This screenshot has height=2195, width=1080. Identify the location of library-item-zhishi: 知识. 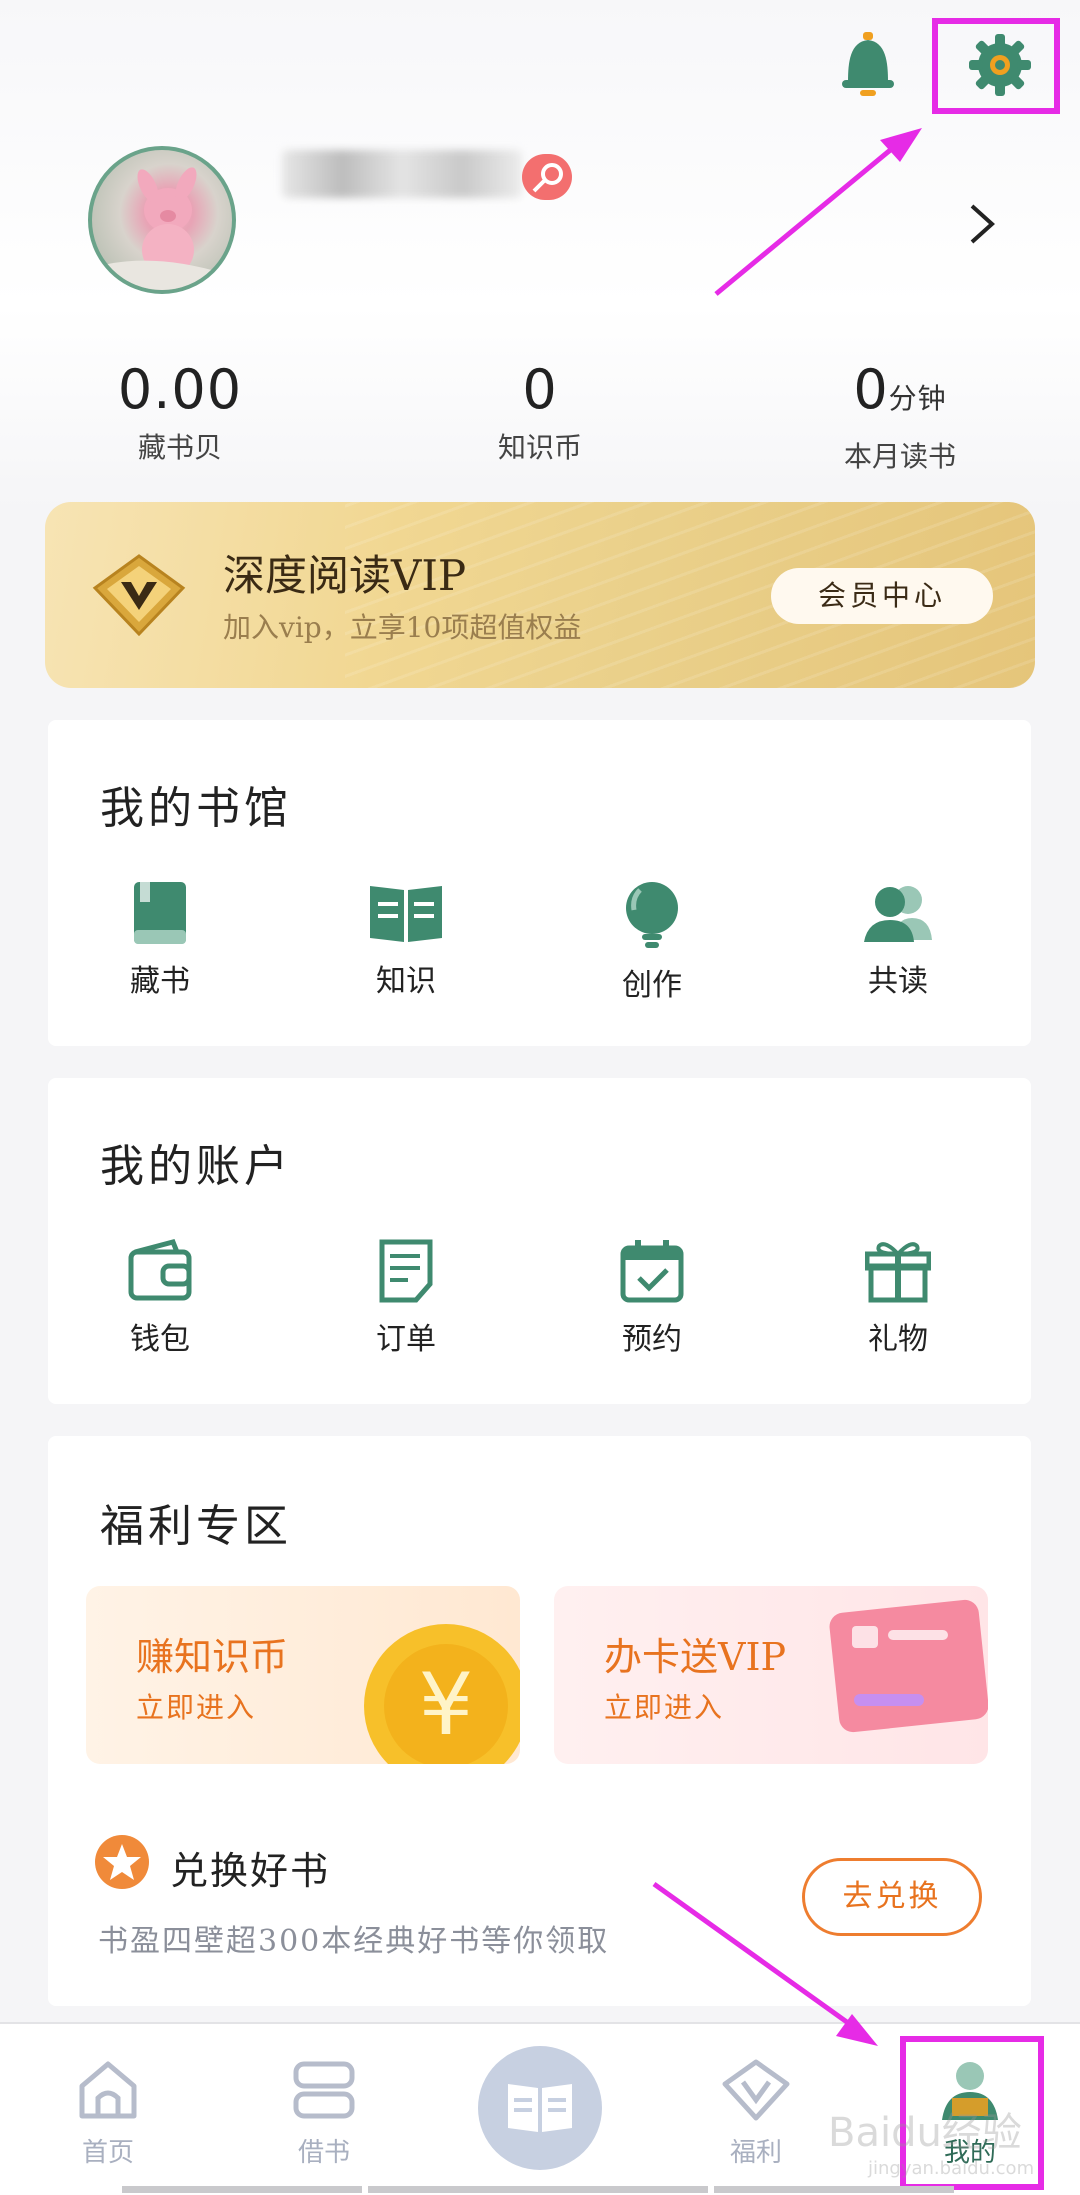
(406, 940).